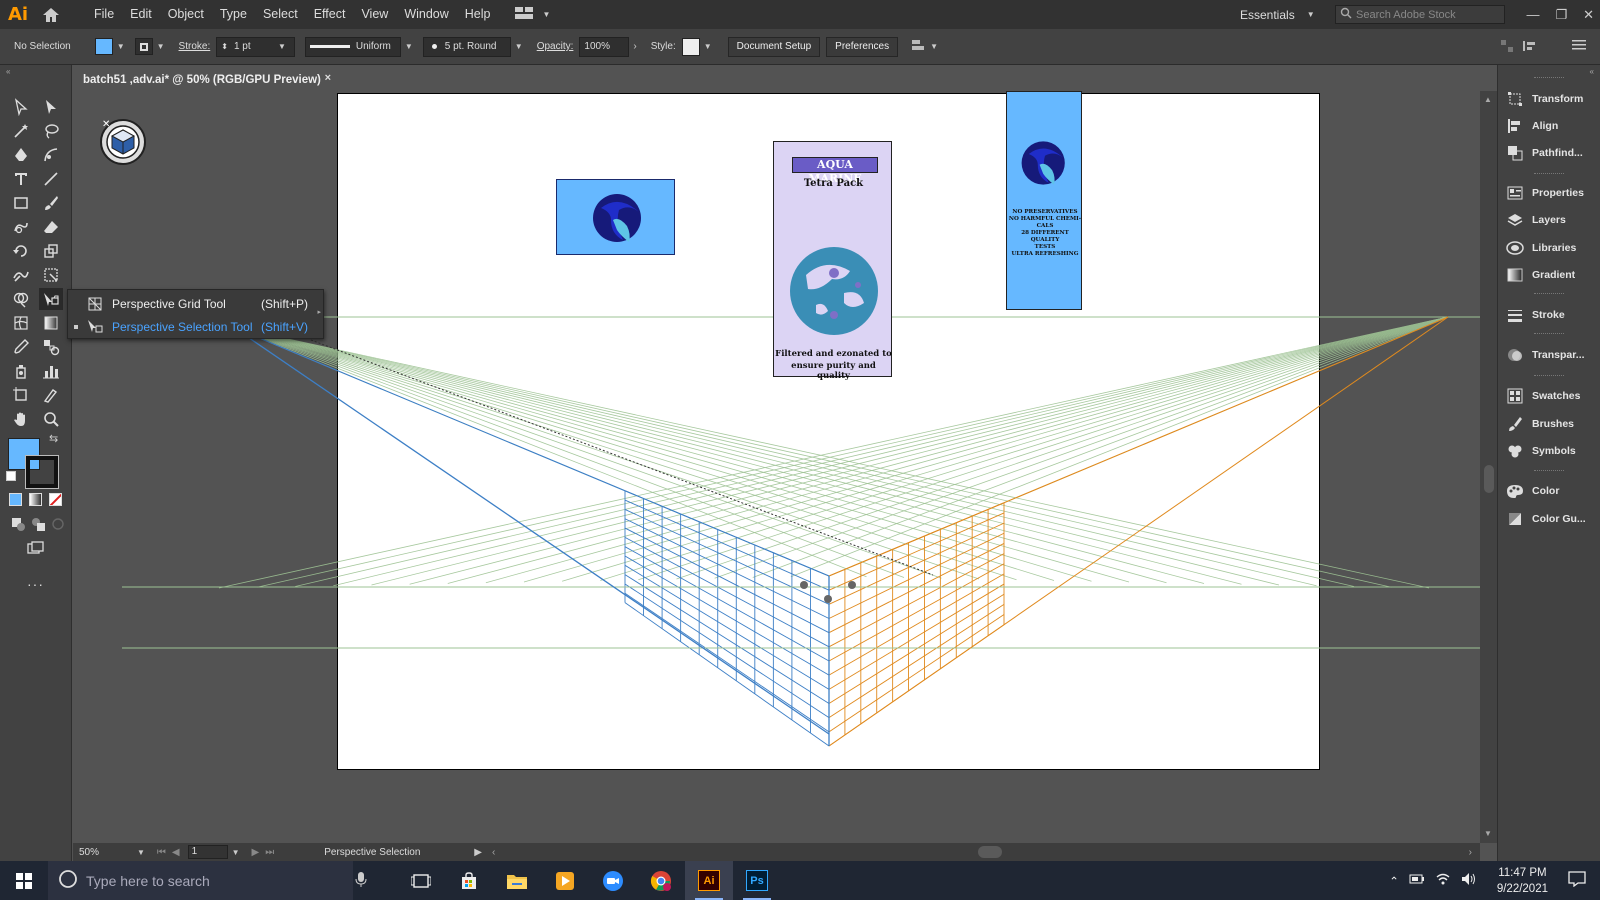 This screenshot has width=1600, height=900. What do you see at coordinates (990, 852) in the screenshot?
I see `horizontal-scroll-thumb` at bounding box center [990, 852].